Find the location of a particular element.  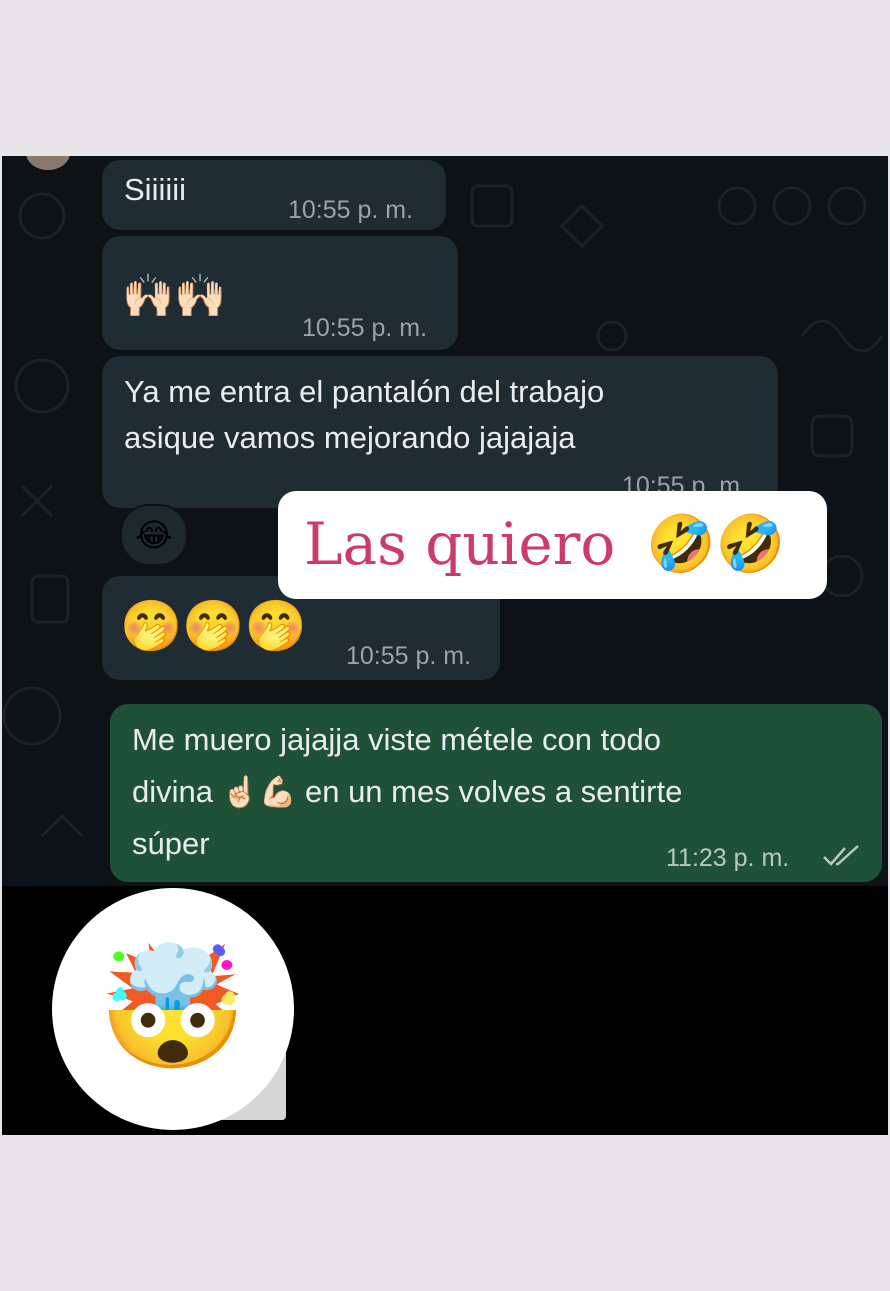

message-time: 11:23 p. m. is located at coordinates (728, 858).